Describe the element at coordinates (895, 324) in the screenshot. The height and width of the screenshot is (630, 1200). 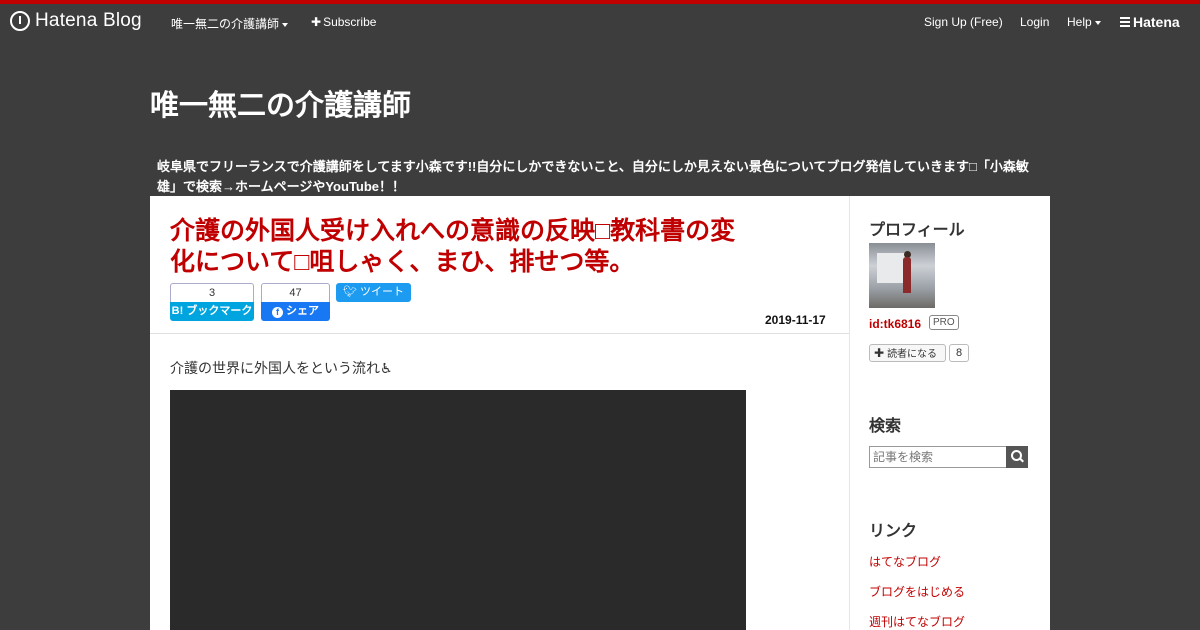
I see `profile-id-link: id:tk6816` at that location.